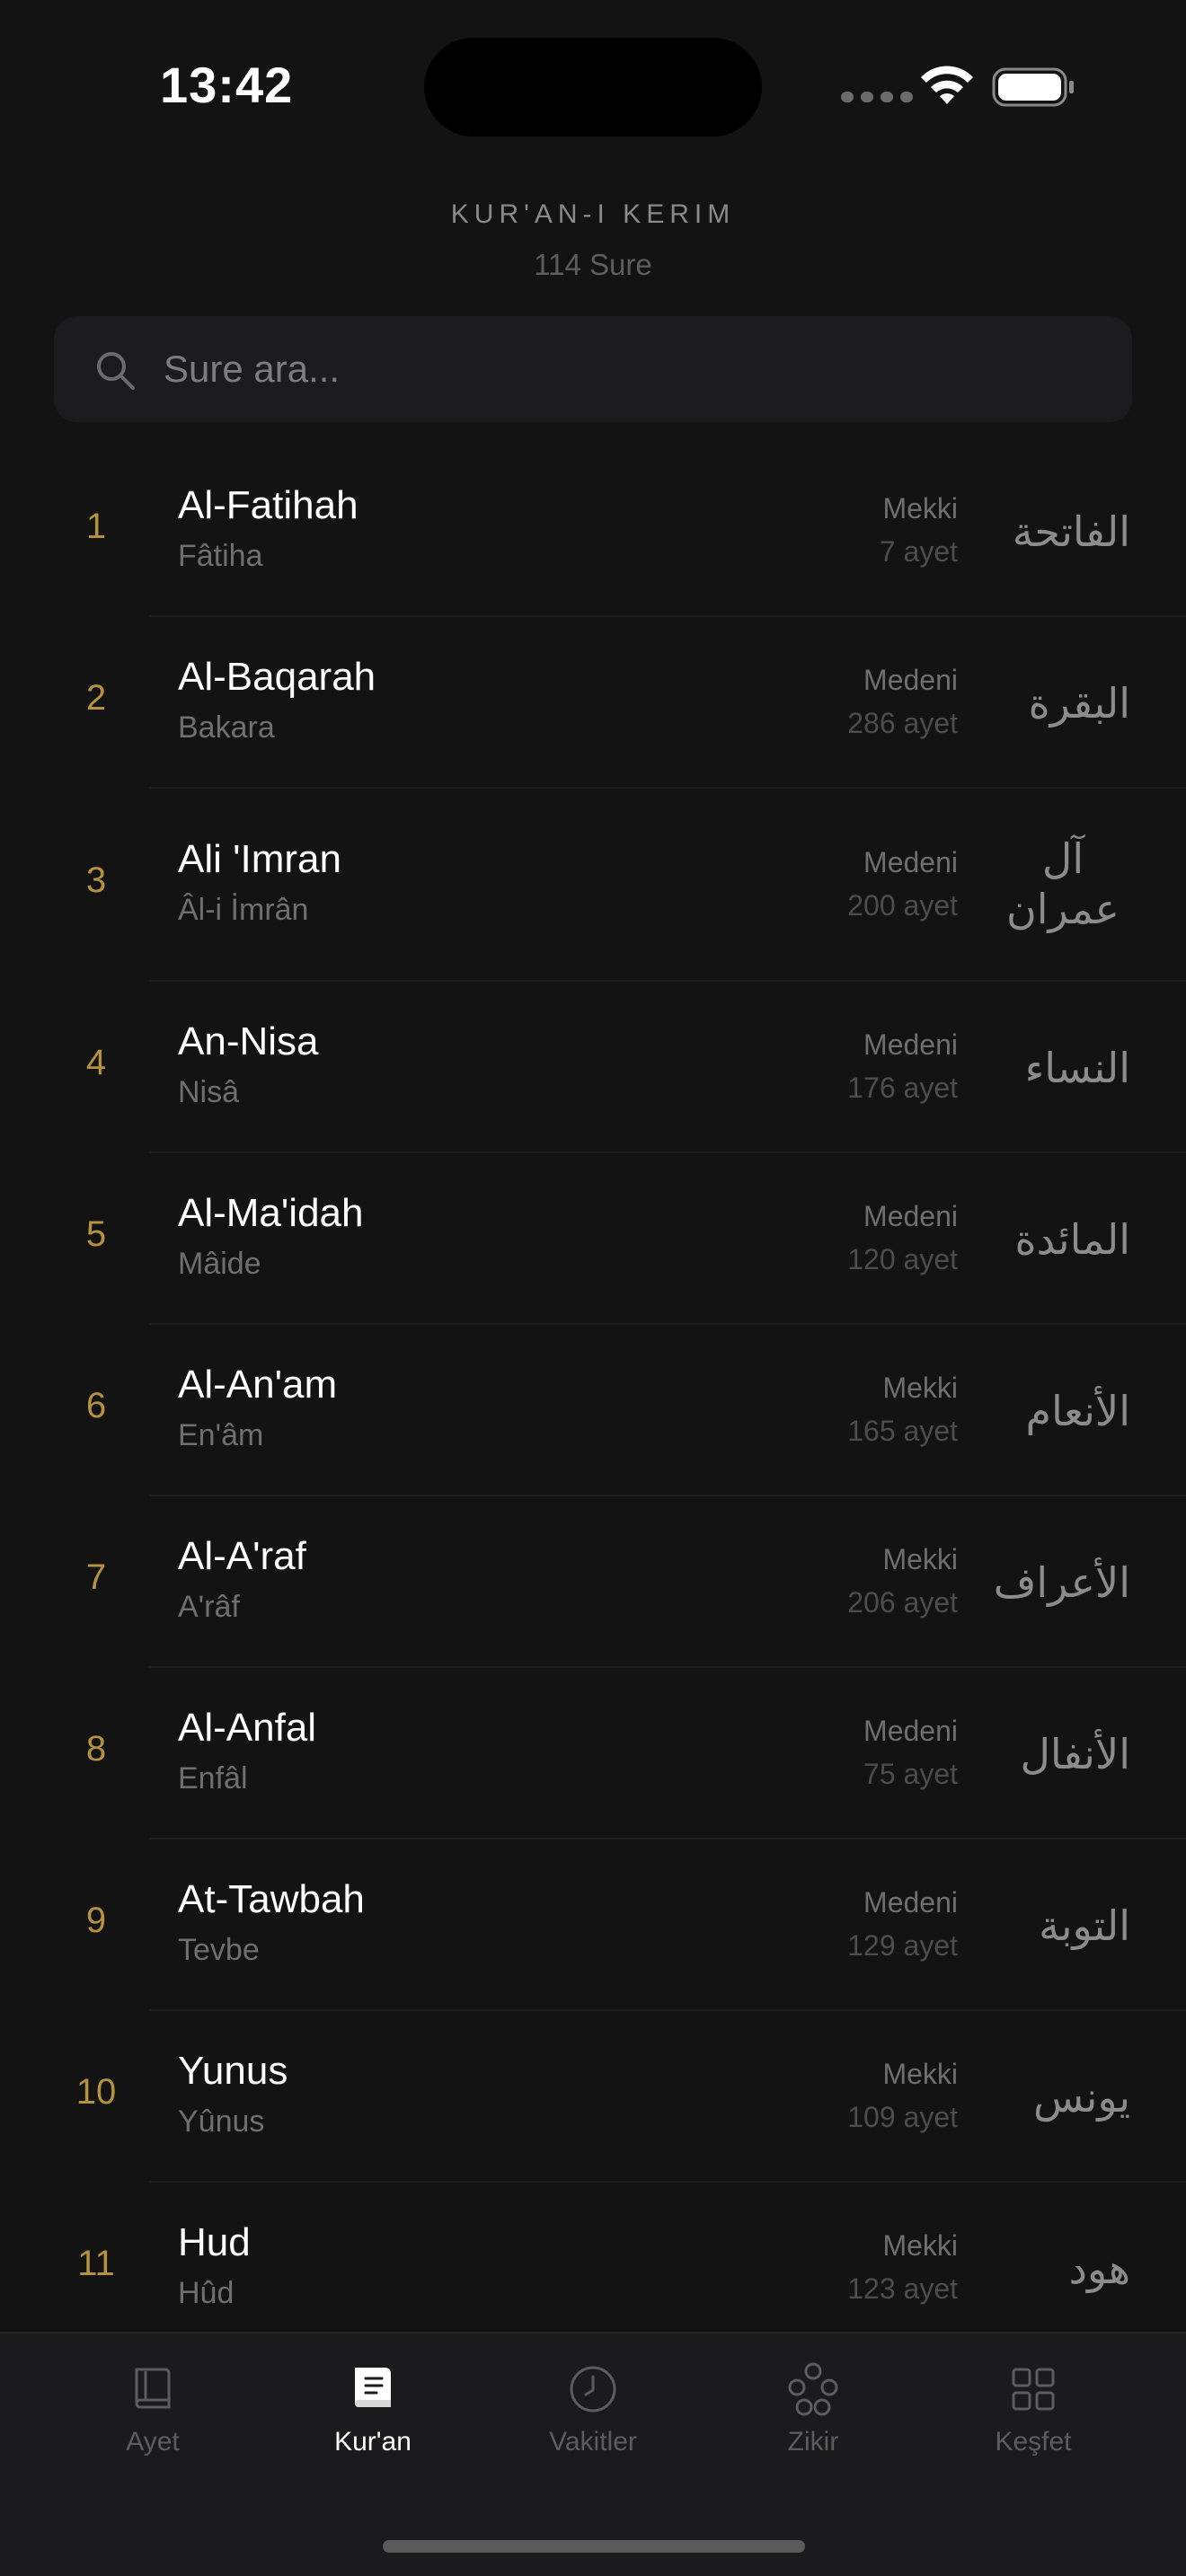 This screenshot has height=2576, width=1186. Describe the element at coordinates (214, 2242) in the screenshot. I see `surah-name: Hud` at that location.